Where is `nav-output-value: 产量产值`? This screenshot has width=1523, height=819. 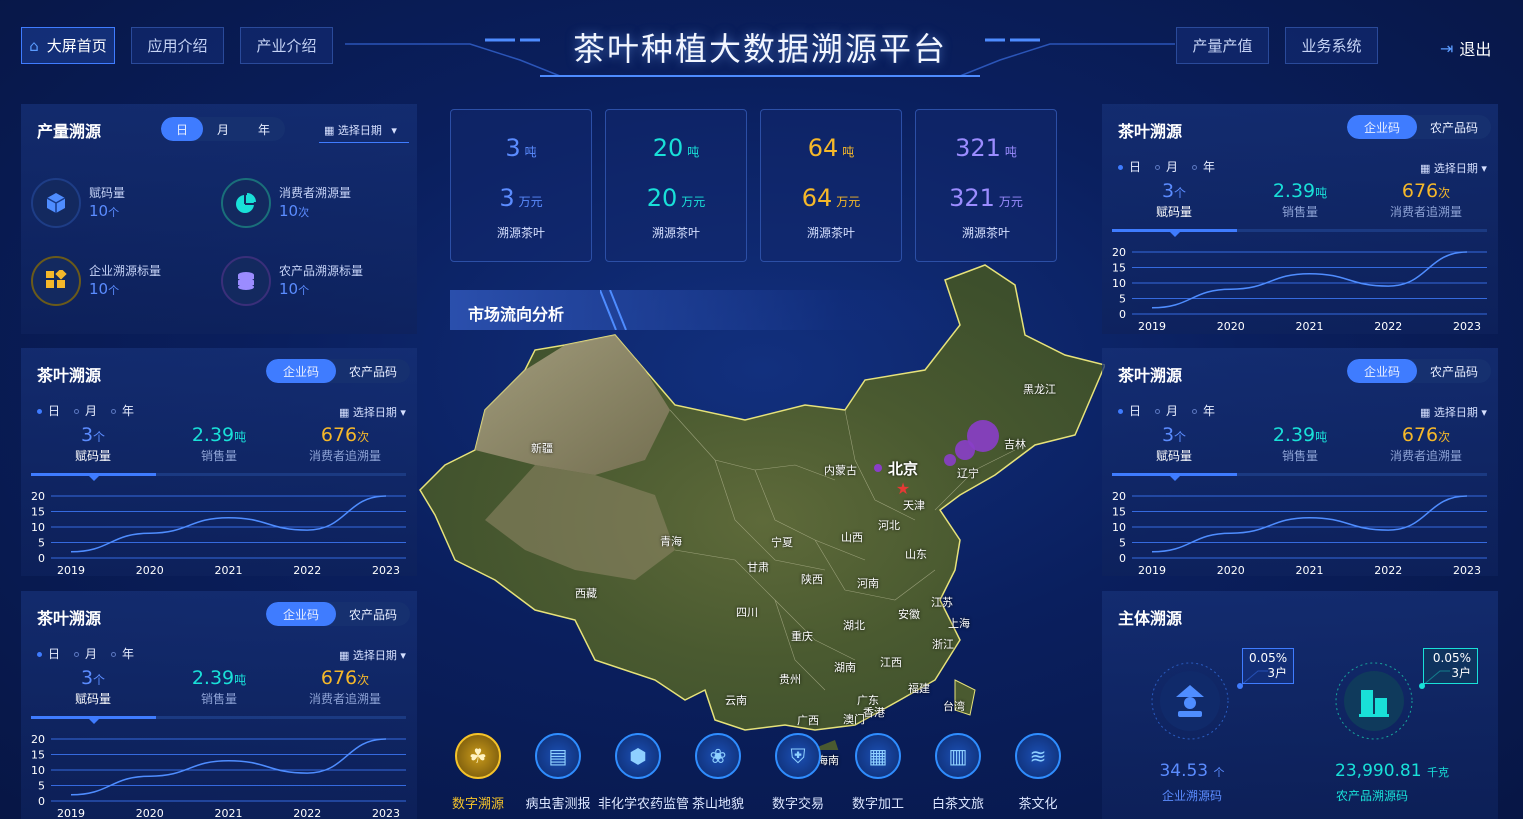 nav-output-value: 产量产值 is located at coordinates (1222, 45).